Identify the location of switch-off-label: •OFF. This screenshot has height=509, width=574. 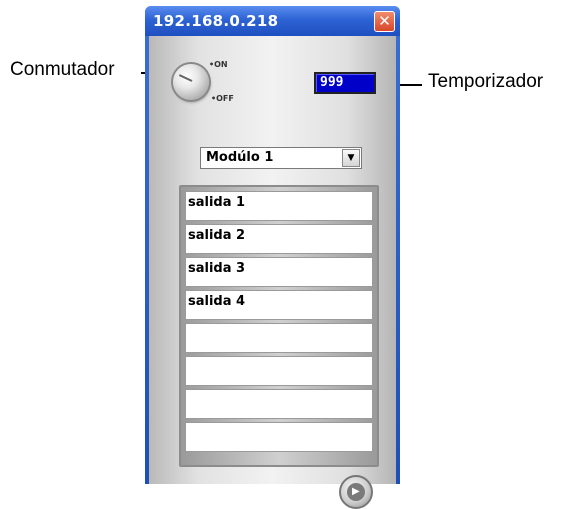
(222, 98).